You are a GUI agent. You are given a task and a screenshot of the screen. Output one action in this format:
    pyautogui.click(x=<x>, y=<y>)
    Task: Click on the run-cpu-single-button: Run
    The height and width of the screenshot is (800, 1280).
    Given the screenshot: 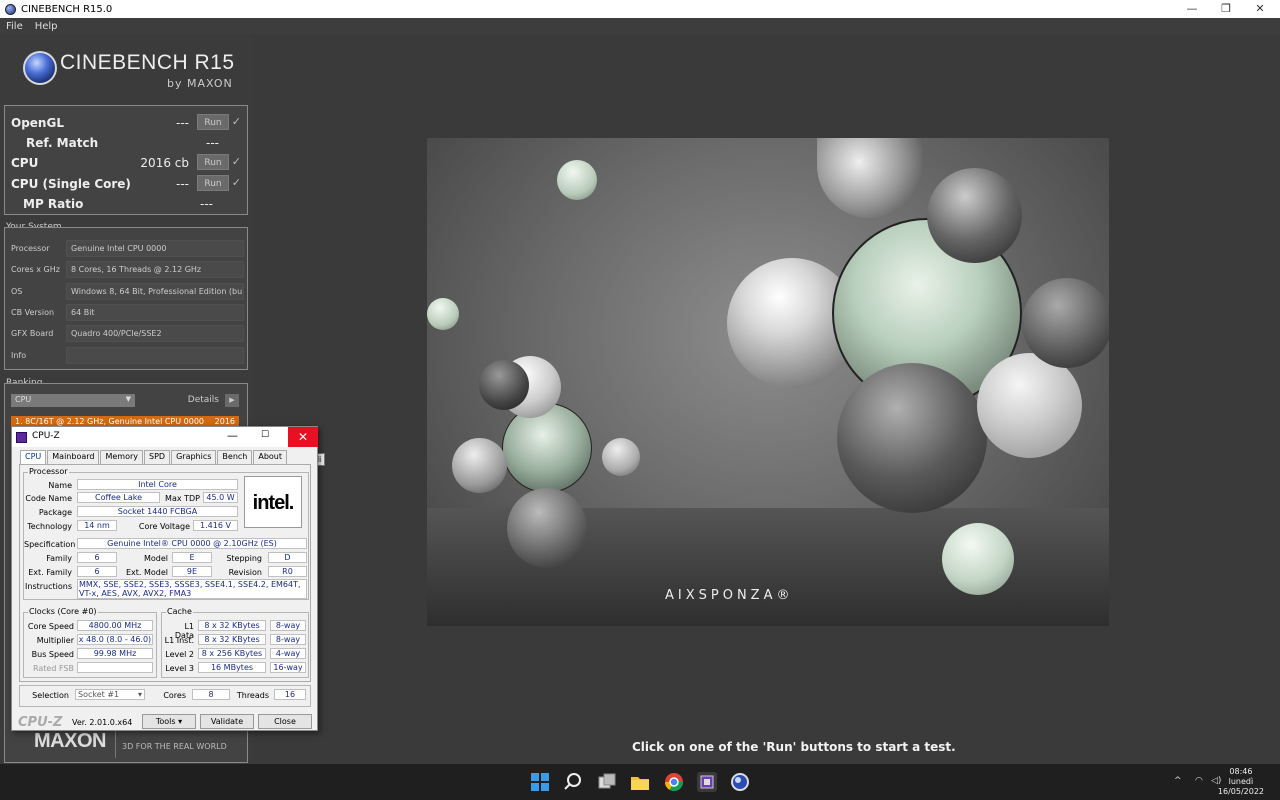 What is the action you would take?
    pyautogui.click(x=213, y=183)
    